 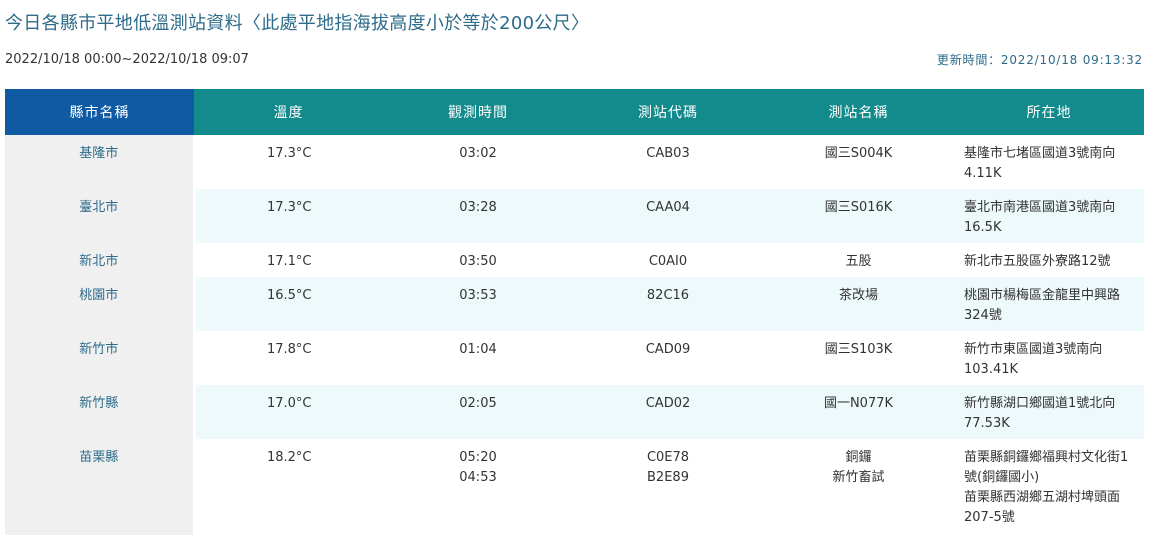 I want to click on location-cell: 新竹市東區國道3號南向103.41K, so click(x=1049, y=358).